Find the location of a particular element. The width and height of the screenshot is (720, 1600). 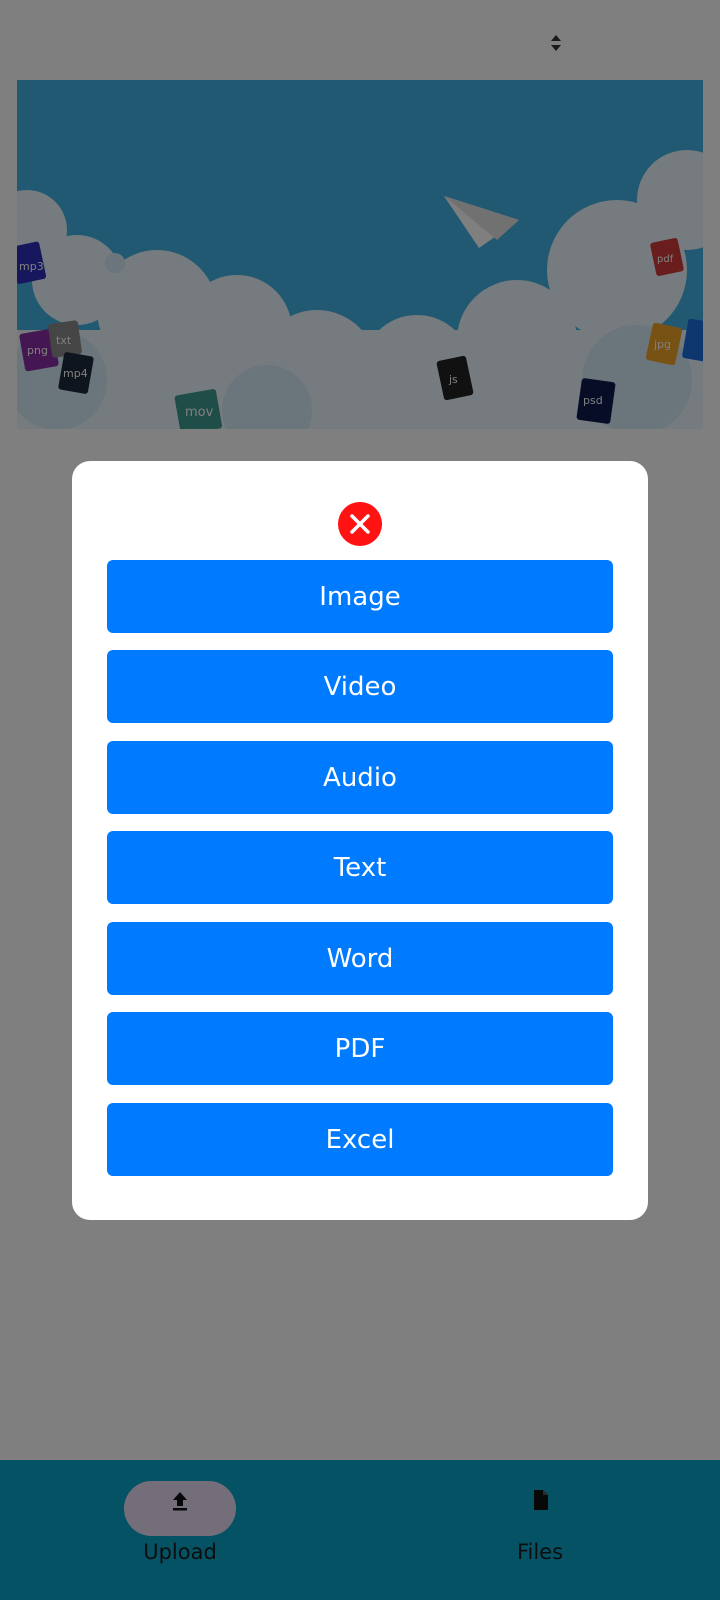

close-button is located at coordinates (360, 524).